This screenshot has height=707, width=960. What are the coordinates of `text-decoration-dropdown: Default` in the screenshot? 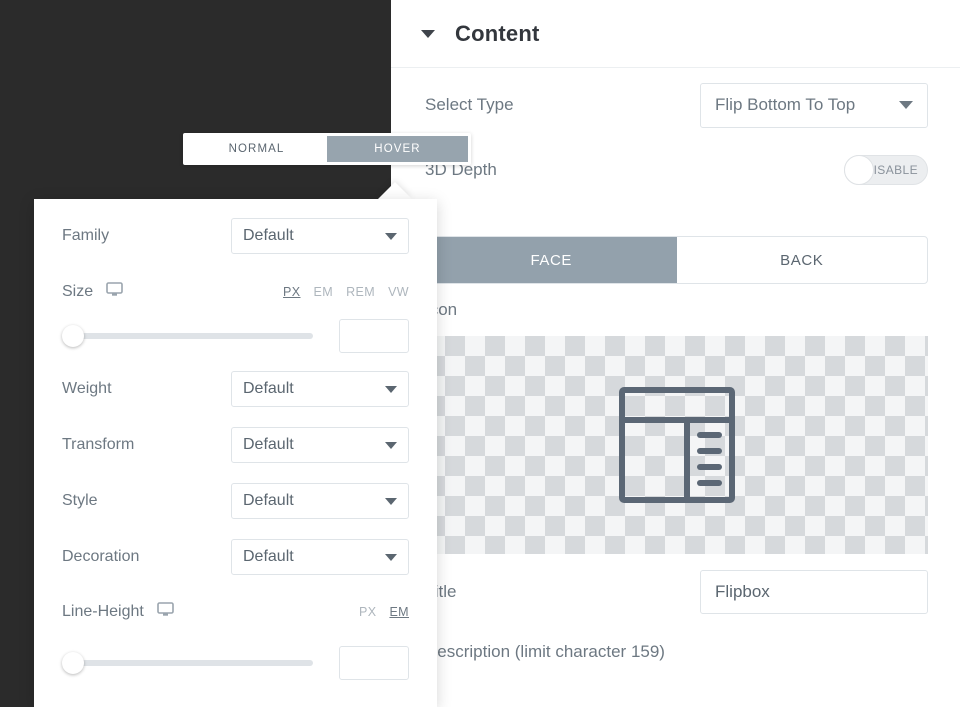 It's located at (320, 557).